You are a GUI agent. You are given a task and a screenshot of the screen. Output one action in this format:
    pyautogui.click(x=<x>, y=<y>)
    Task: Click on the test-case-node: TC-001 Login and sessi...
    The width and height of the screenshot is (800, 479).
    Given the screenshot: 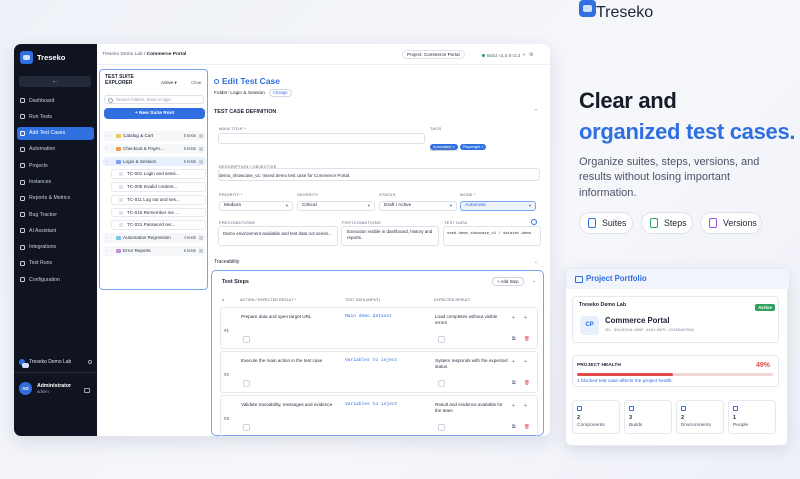 What is the action you would take?
    pyautogui.click(x=158, y=174)
    